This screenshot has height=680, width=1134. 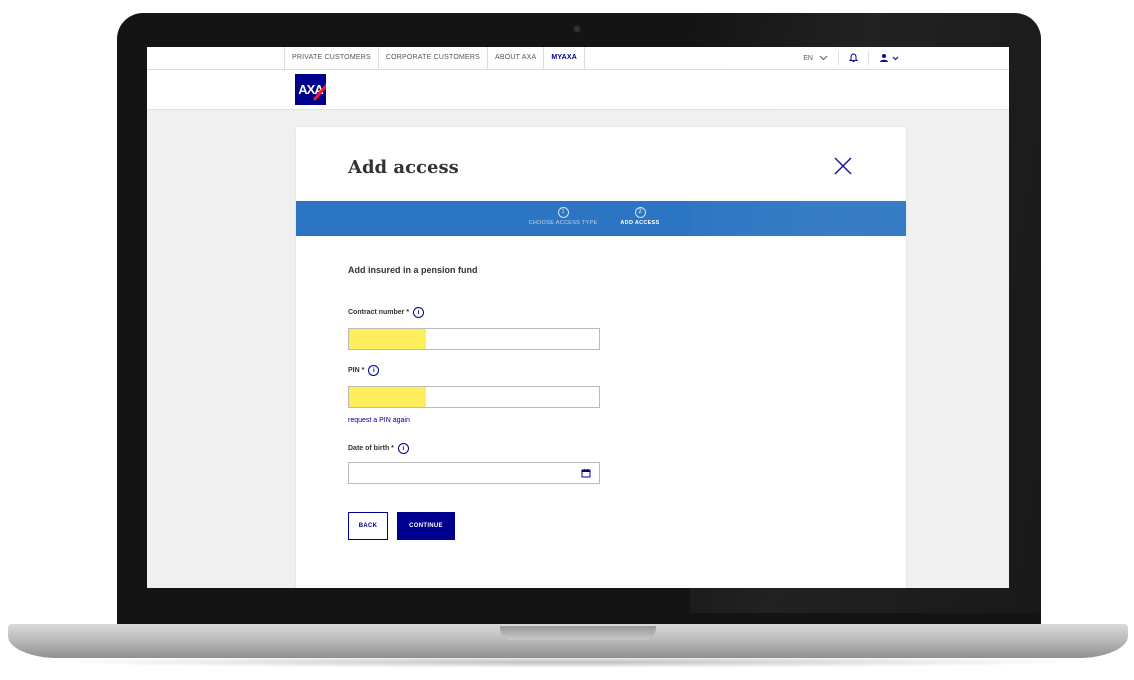 What do you see at coordinates (563, 223) in the screenshot?
I see `step-label: CHOOSE ACCESS TYPE` at bounding box center [563, 223].